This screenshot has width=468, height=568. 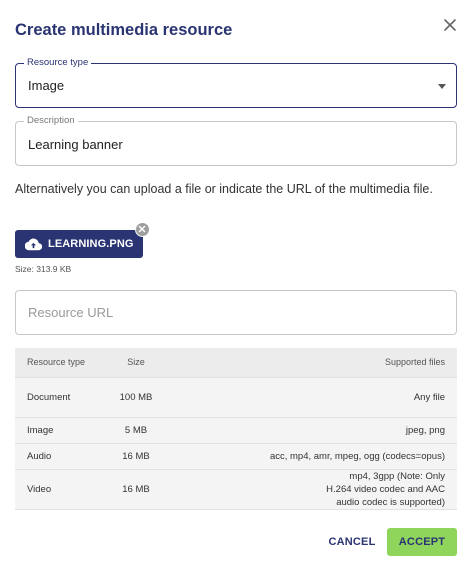 What do you see at coordinates (61, 363) in the screenshot?
I see `header-resource-type: Resource type` at bounding box center [61, 363].